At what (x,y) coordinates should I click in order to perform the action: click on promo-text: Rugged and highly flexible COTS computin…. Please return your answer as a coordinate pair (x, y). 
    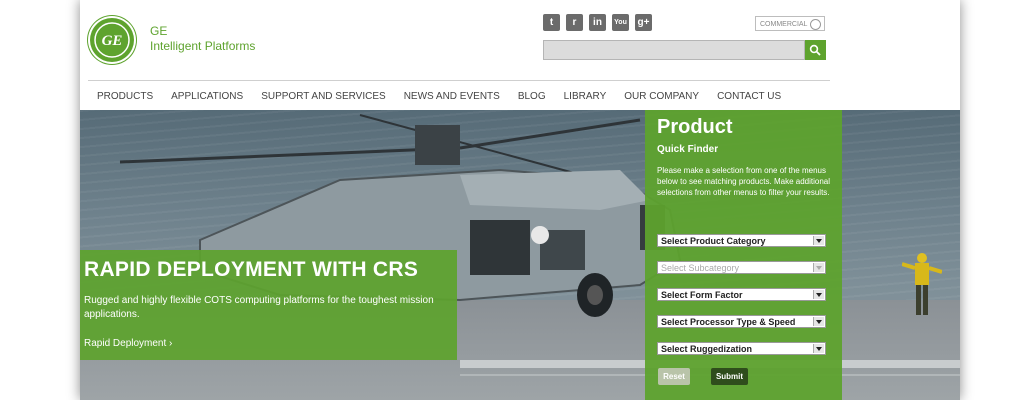
    Looking at the image, I should click on (259, 307).